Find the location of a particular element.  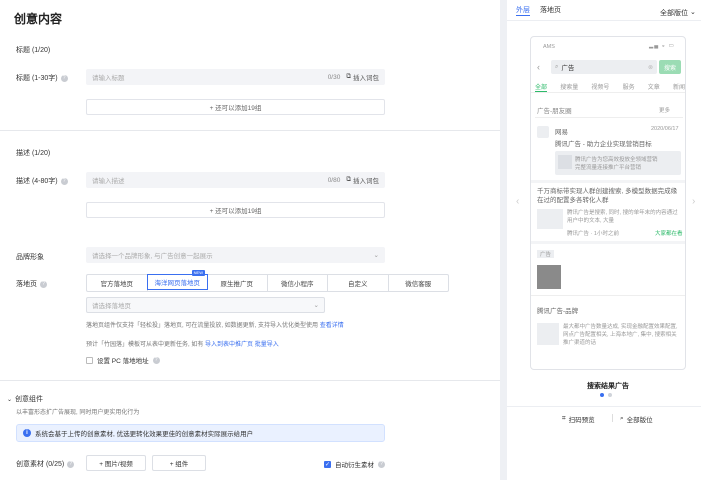

post-link-card: 腾讯广告为您高效投放全领域营销 完整流量连接推广平台营销 is located at coordinates (618, 163).